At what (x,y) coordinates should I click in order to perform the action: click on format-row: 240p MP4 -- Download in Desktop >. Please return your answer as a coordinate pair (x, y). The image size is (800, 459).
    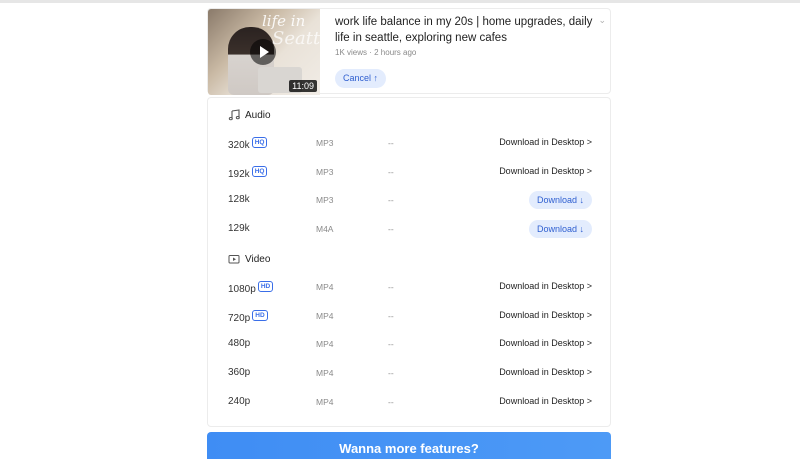
    Looking at the image, I should click on (410, 403).